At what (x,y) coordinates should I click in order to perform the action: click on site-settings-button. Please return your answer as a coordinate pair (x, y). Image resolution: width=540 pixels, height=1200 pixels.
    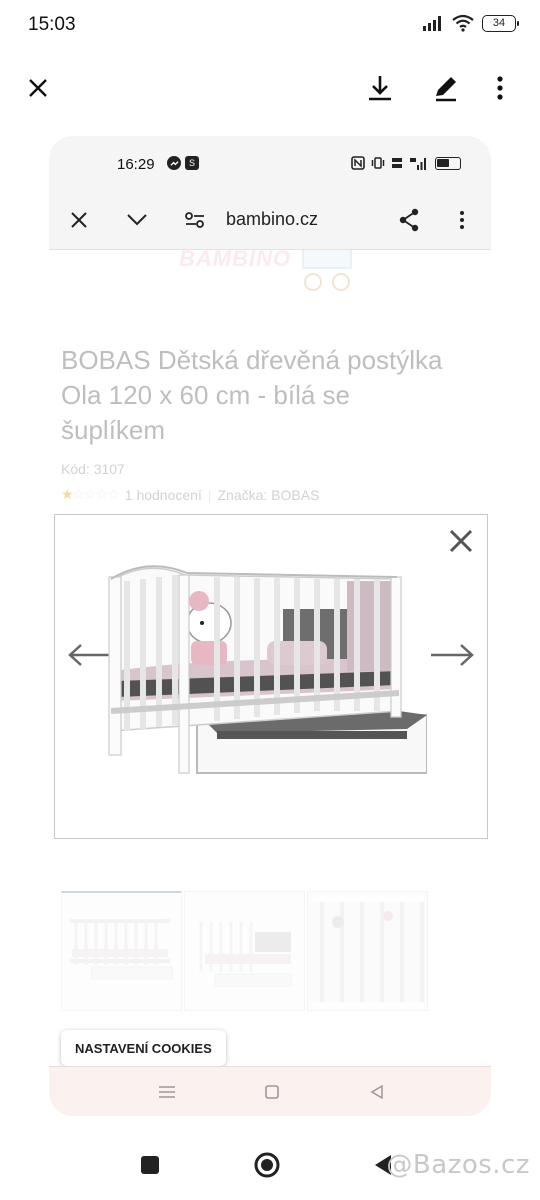
    Looking at the image, I should click on (195, 220).